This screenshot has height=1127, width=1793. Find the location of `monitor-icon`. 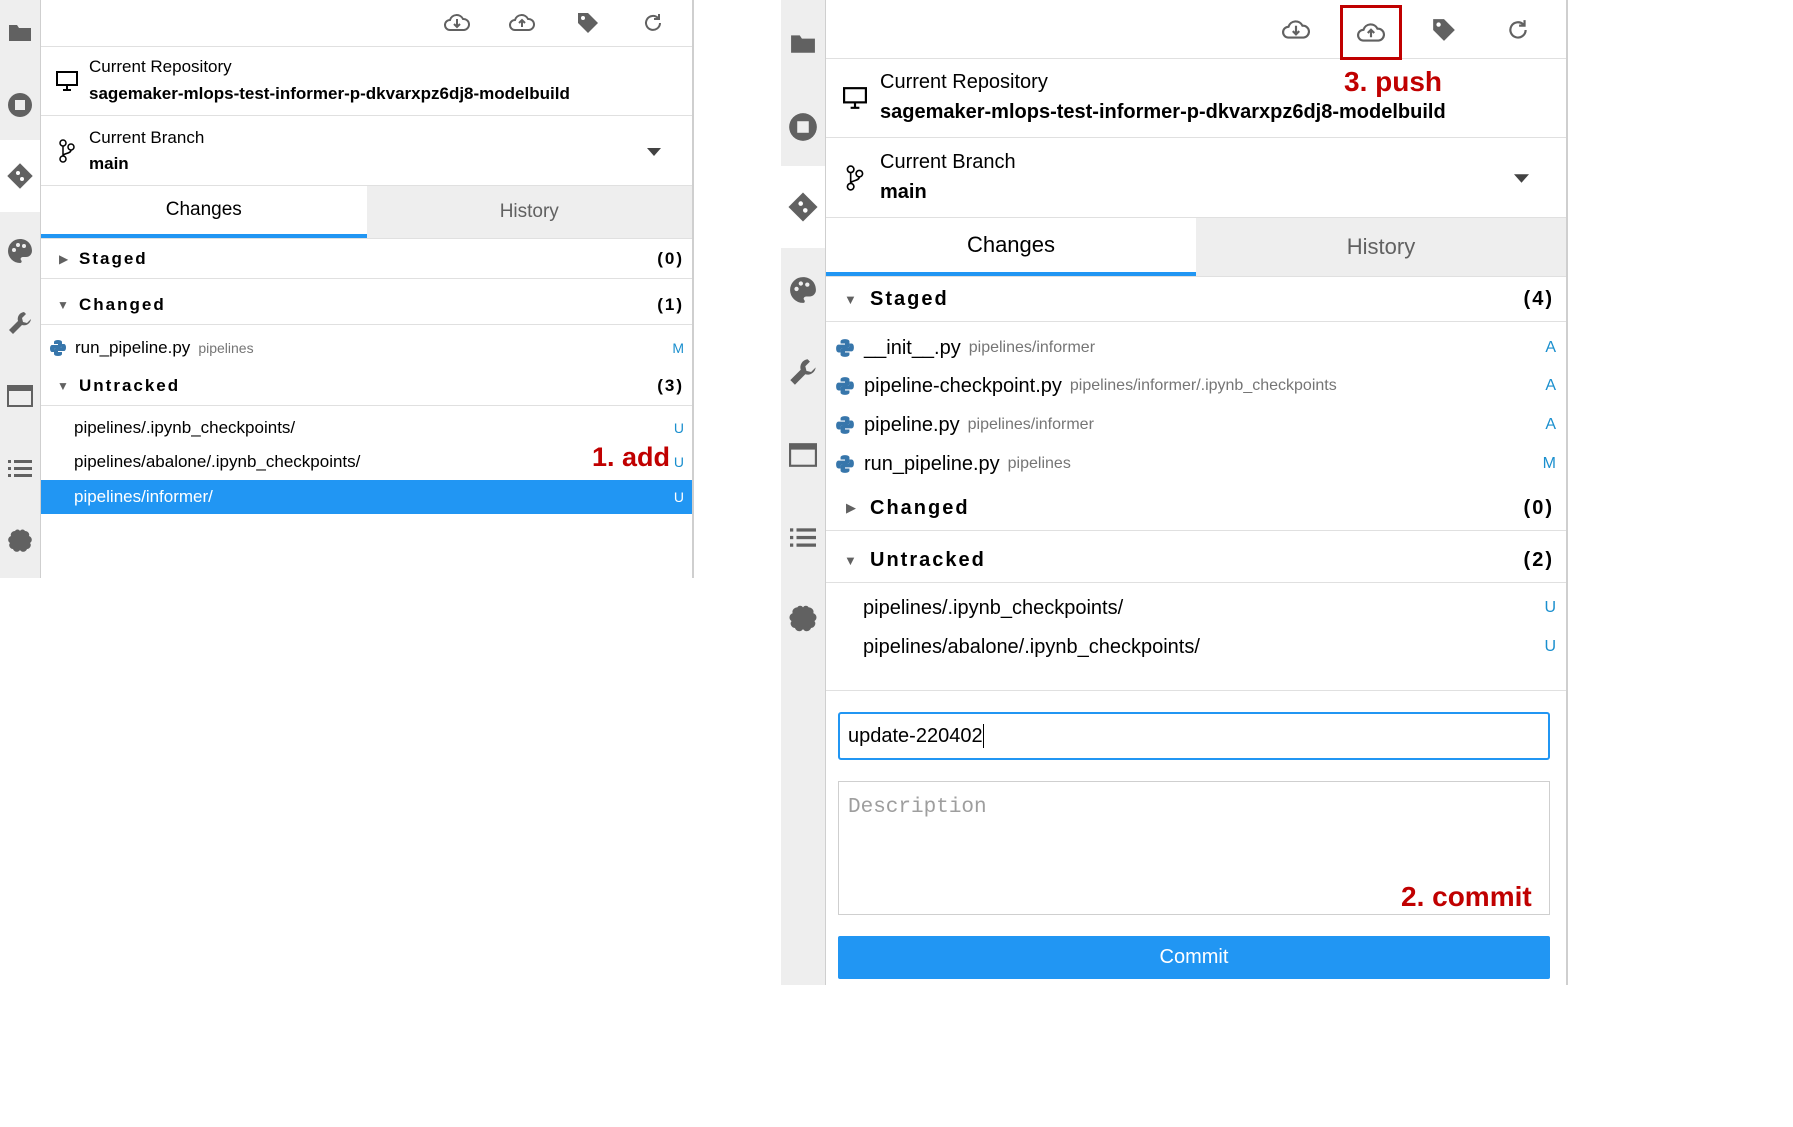

monitor-icon is located at coordinates (855, 98).